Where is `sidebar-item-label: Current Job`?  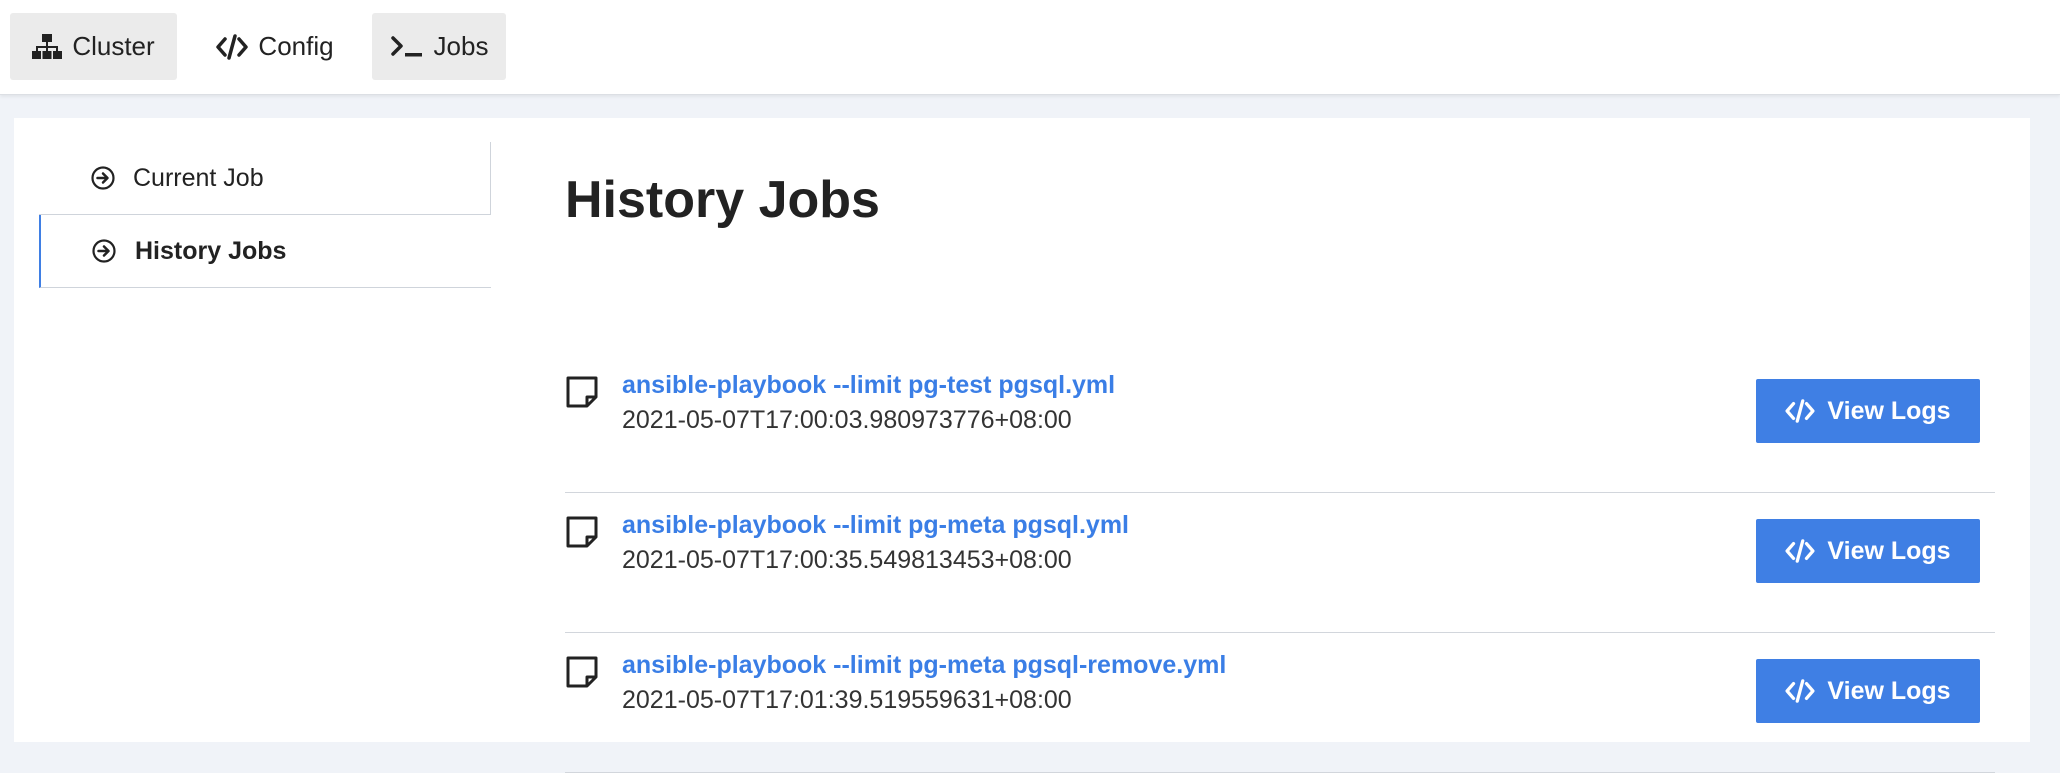 sidebar-item-label: Current Job is located at coordinates (198, 177).